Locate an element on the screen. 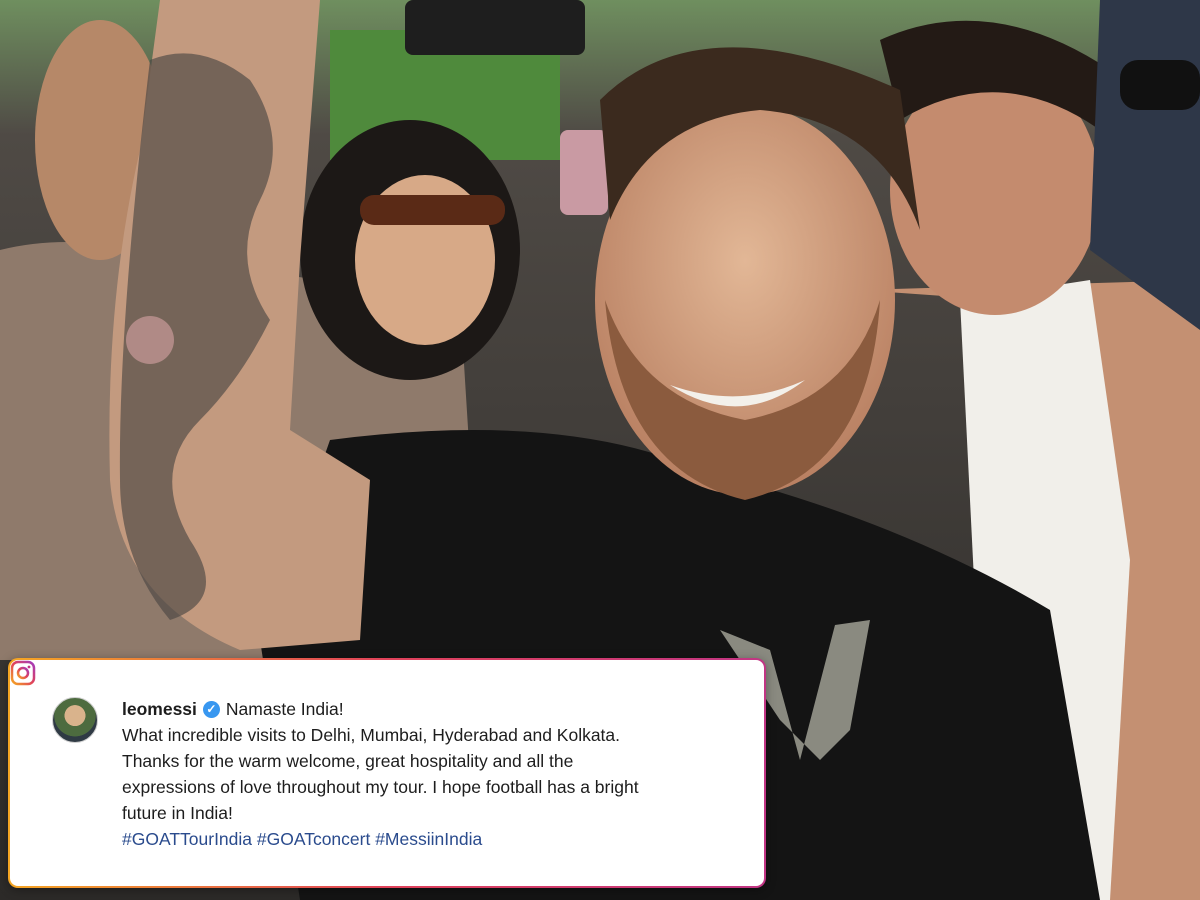  greeting-text: Namaste India! is located at coordinates (284, 709).